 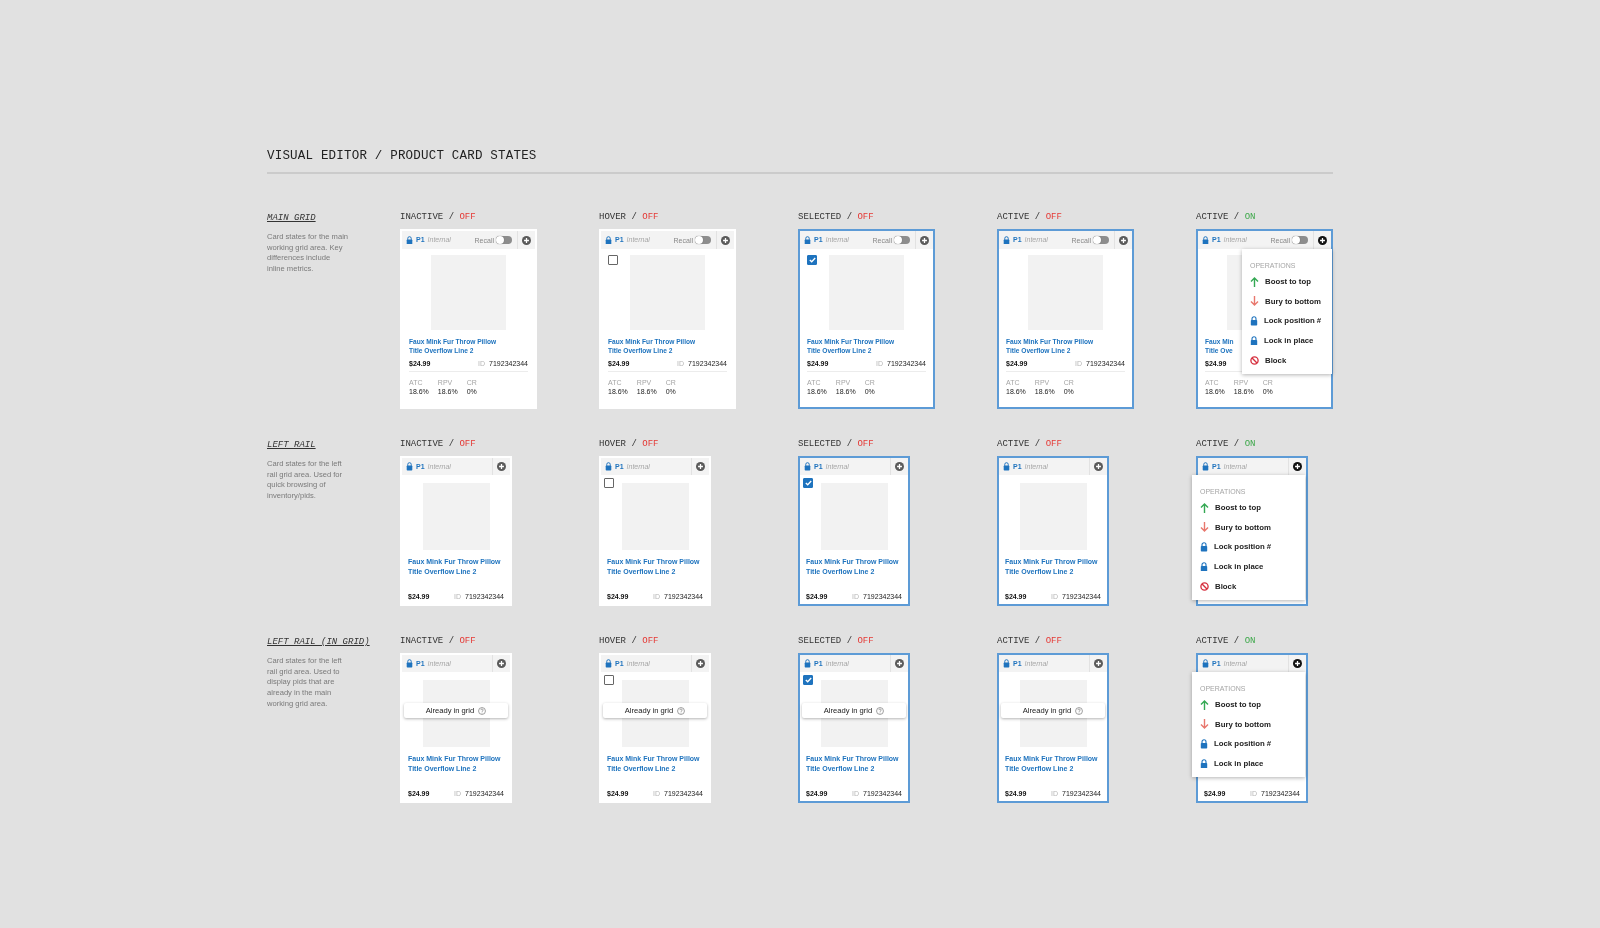 What do you see at coordinates (291, 445) in the screenshot?
I see `section-title: LEFT RAIL` at bounding box center [291, 445].